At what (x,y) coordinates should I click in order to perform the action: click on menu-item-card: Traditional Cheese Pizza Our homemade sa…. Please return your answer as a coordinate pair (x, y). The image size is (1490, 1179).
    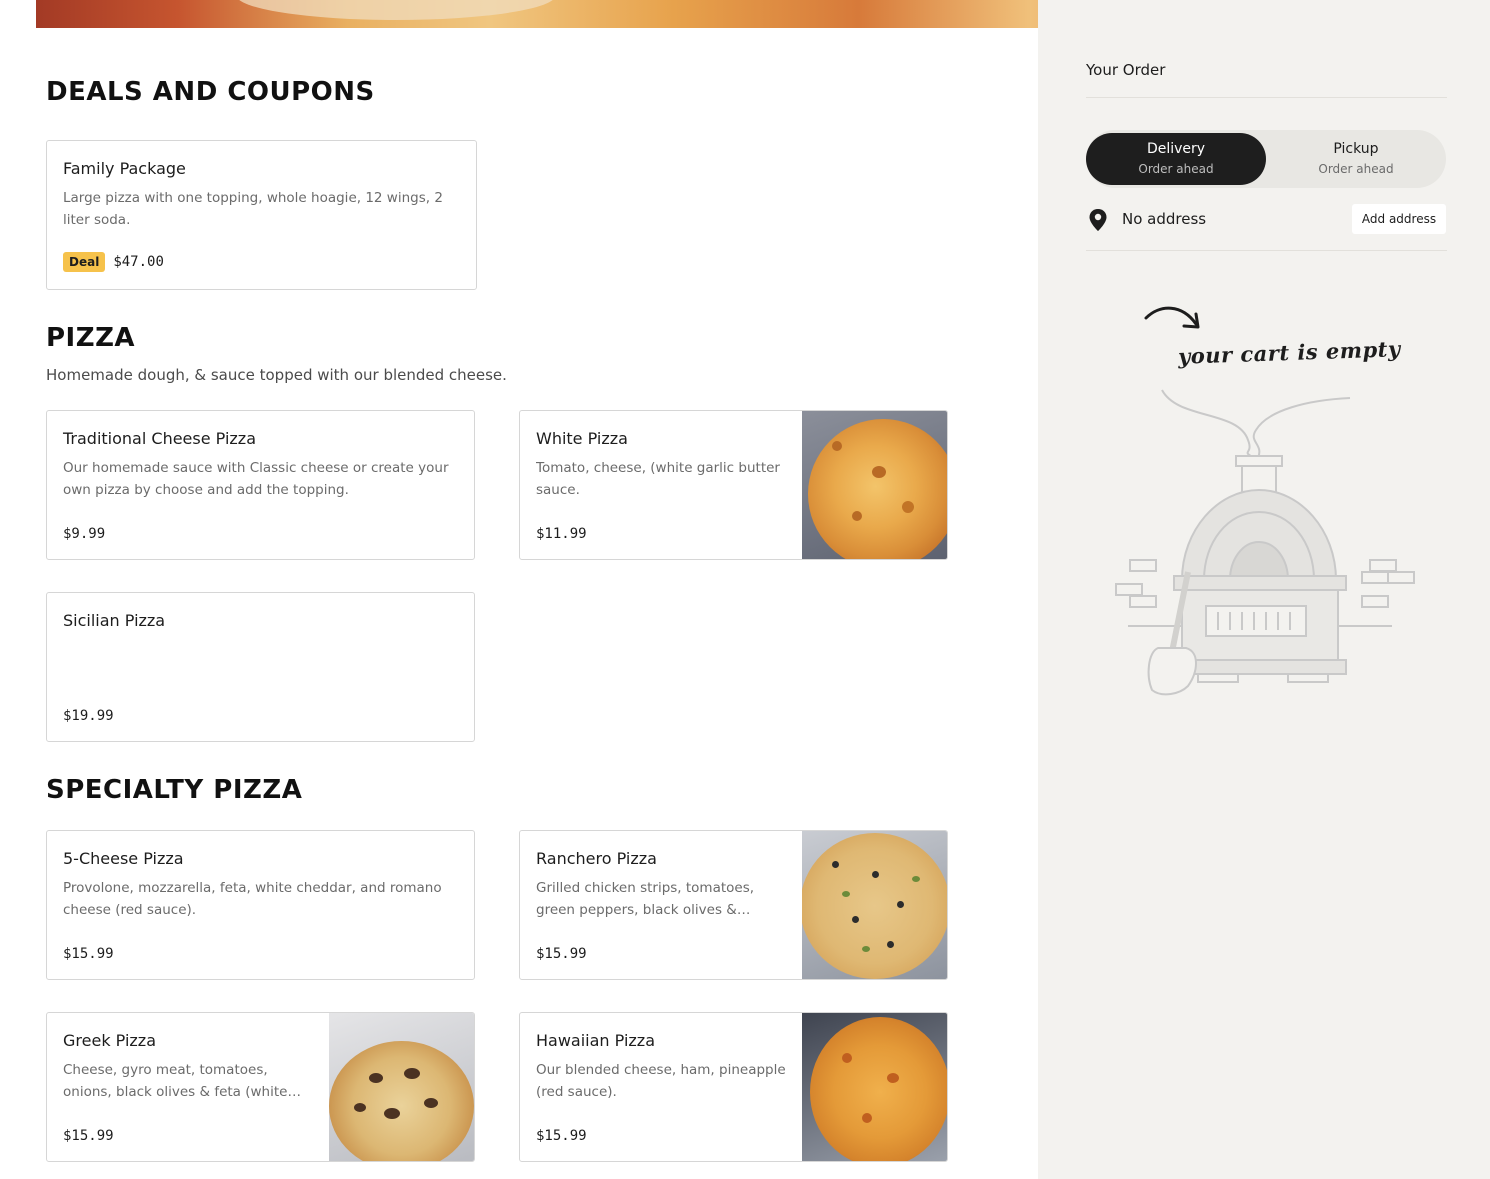
    Looking at the image, I should click on (260, 485).